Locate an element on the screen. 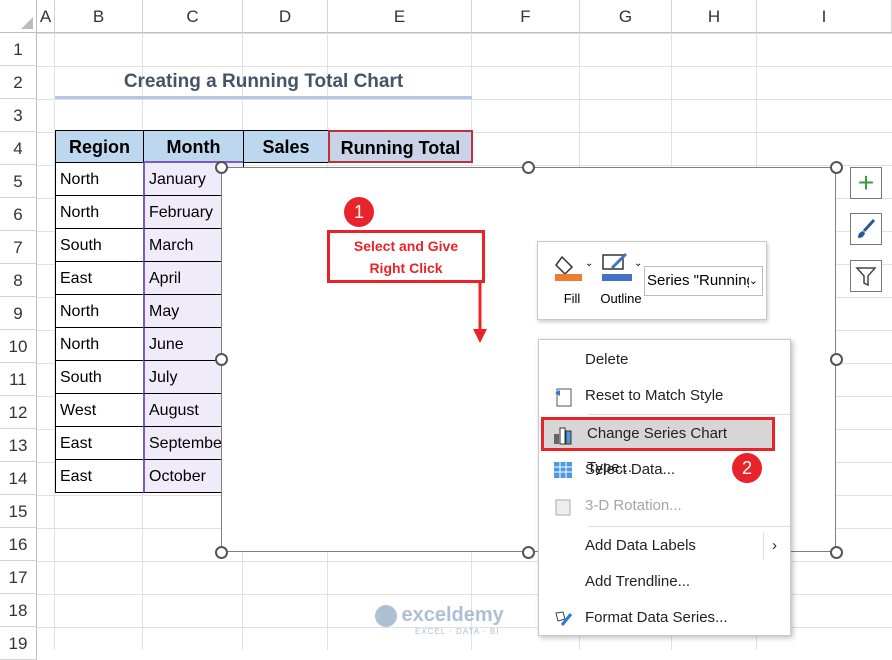 This screenshot has width=892, height=660. menu-reset-to-match-style: Reset to Match Style is located at coordinates (664, 396).